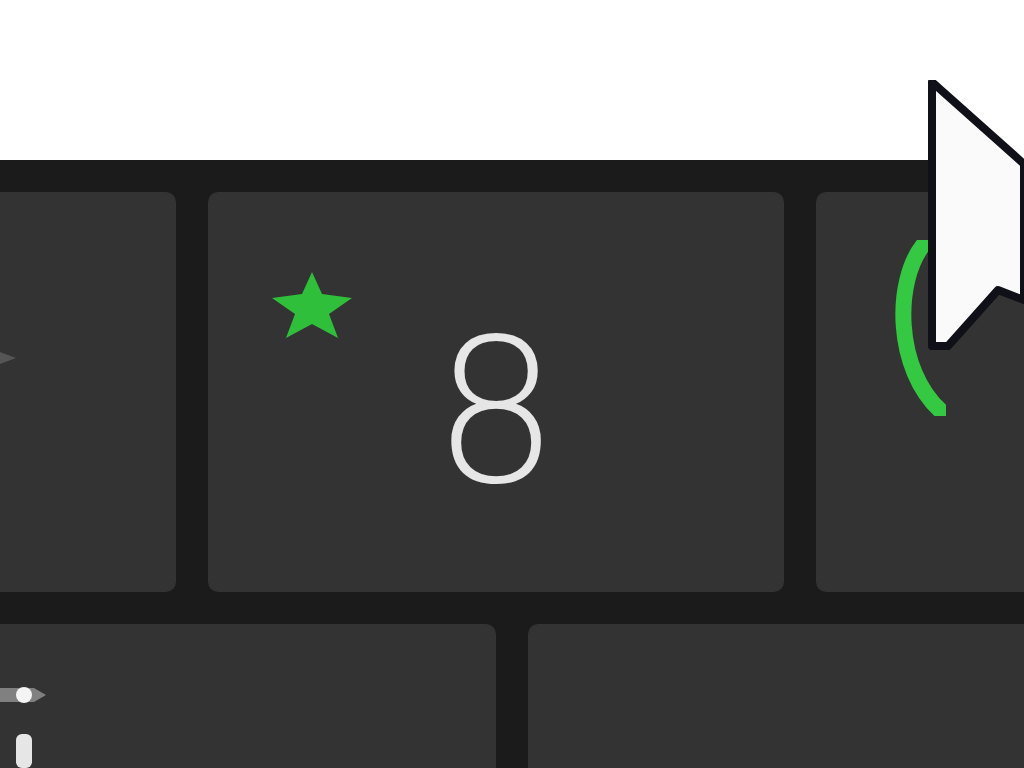 The width and height of the screenshot is (1024, 768). I want to click on key-label: 8, so click(496, 412).